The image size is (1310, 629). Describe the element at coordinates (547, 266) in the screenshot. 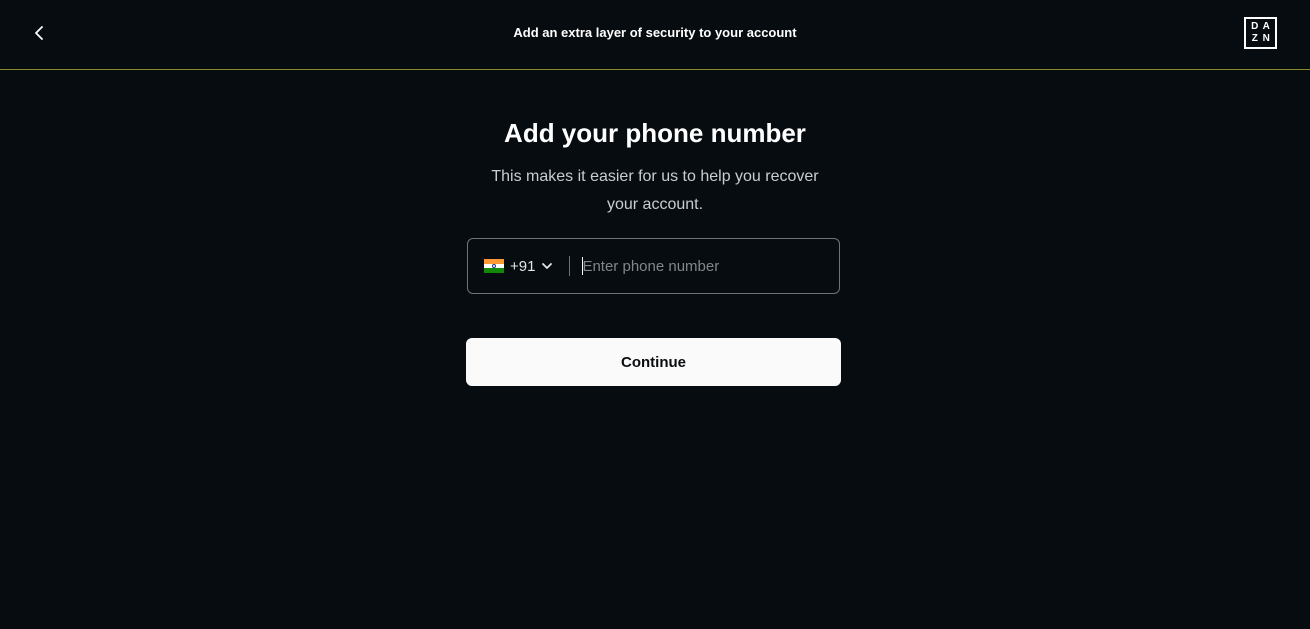

I see `chevron-down-icon` at that location.